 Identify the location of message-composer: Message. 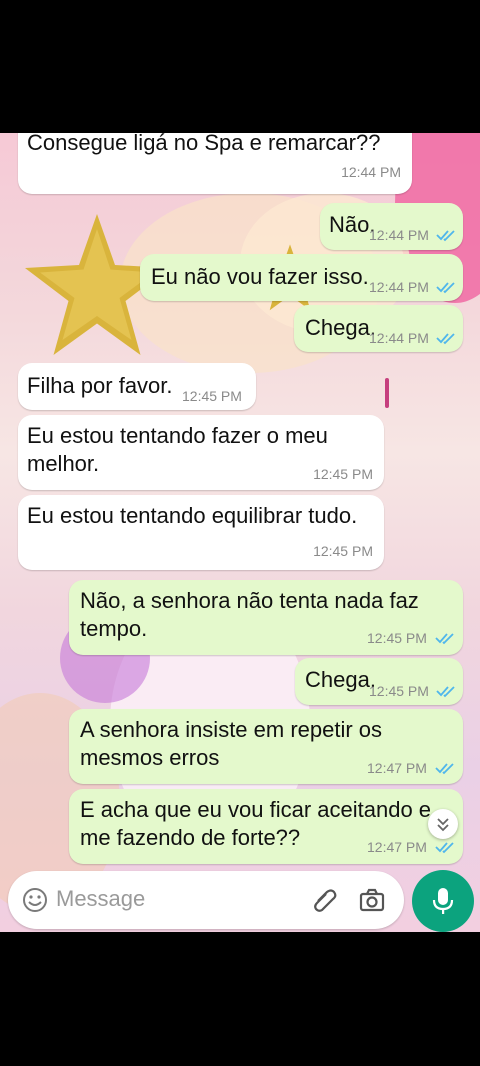
(206, 900).